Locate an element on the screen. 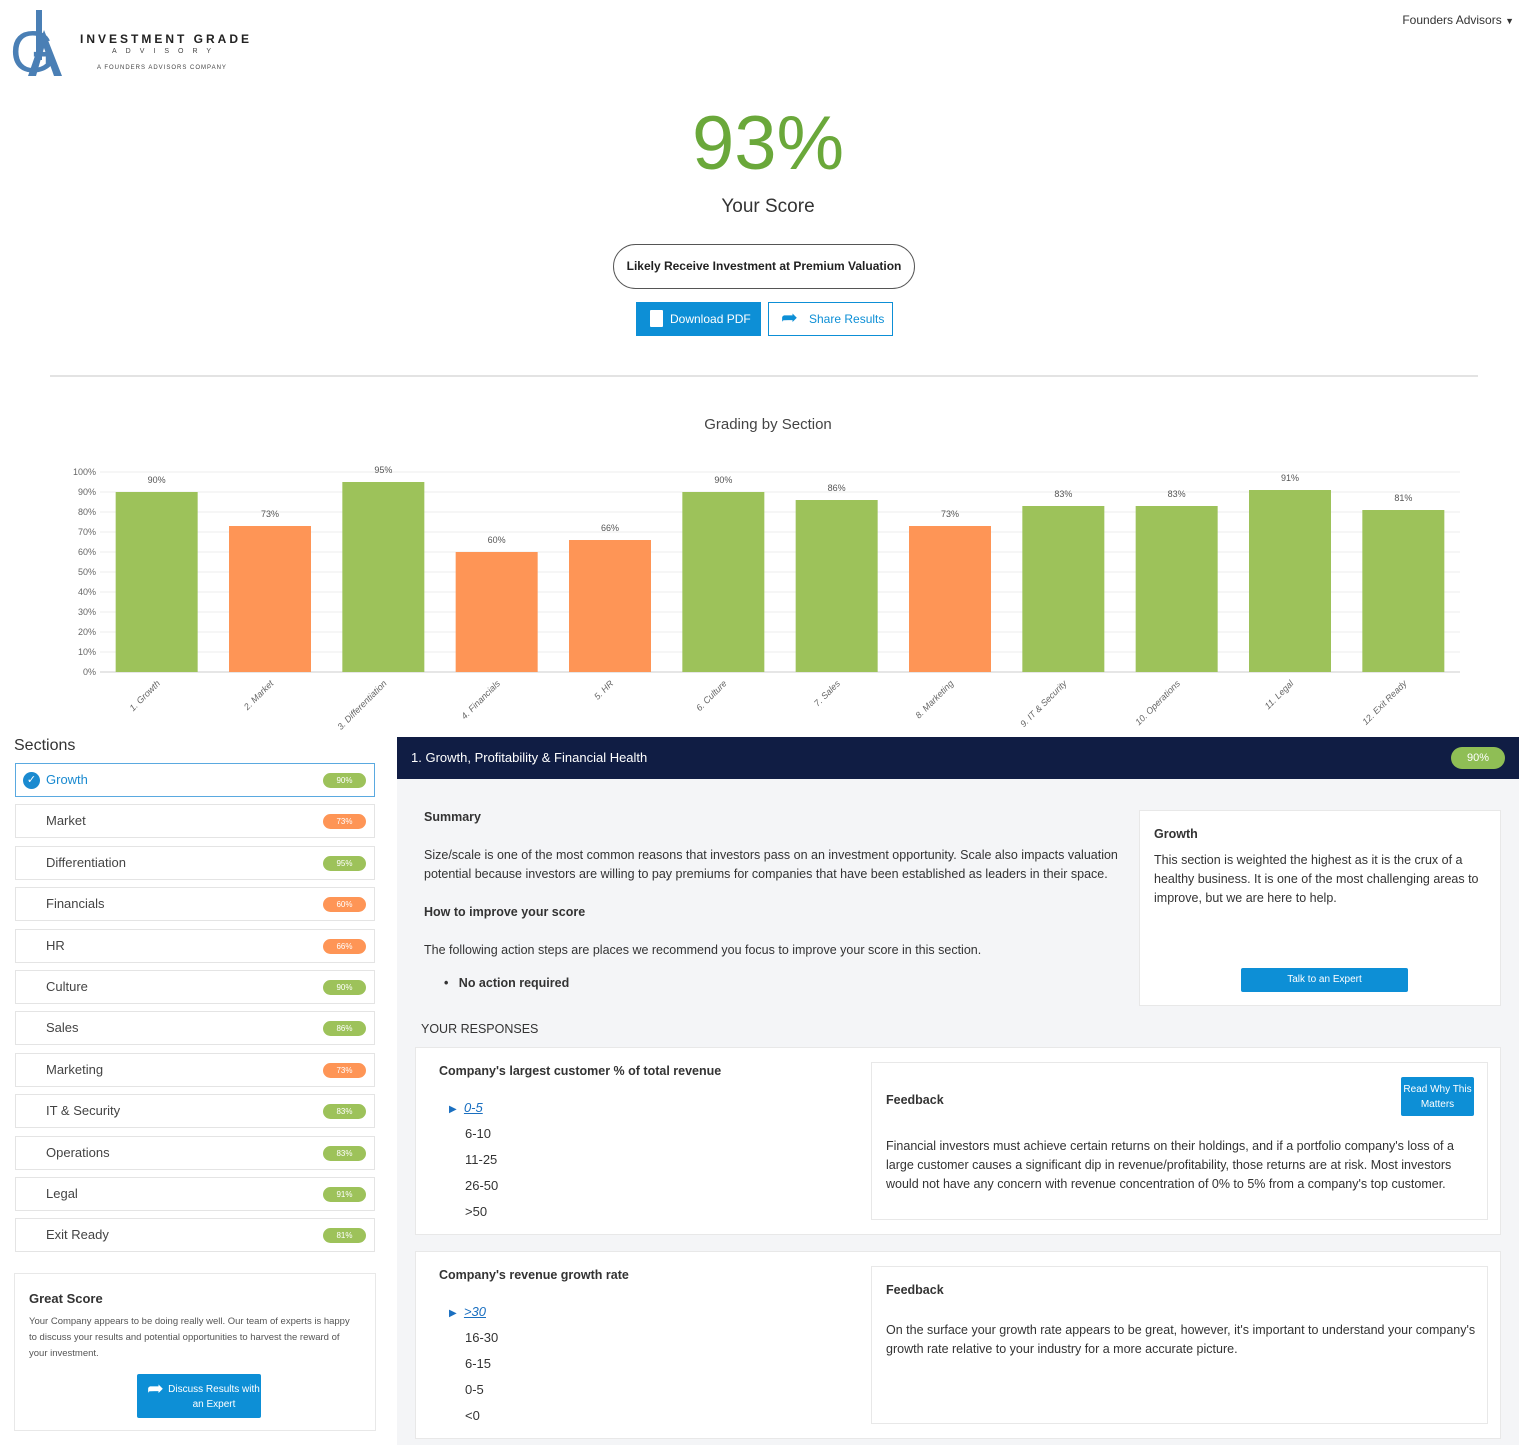  answer-label: 6-15 is located at coordinates (478, 1363).